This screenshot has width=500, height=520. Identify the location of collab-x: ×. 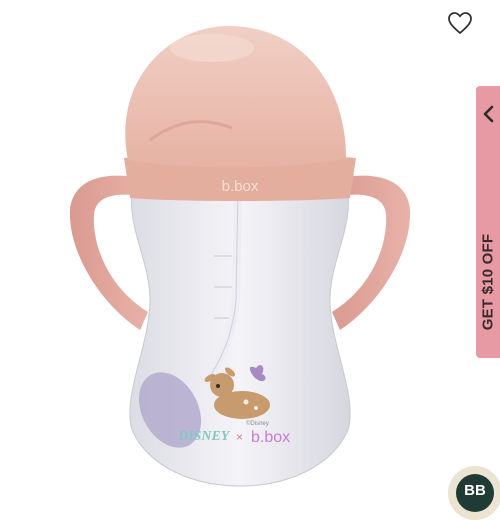
(239, 437).